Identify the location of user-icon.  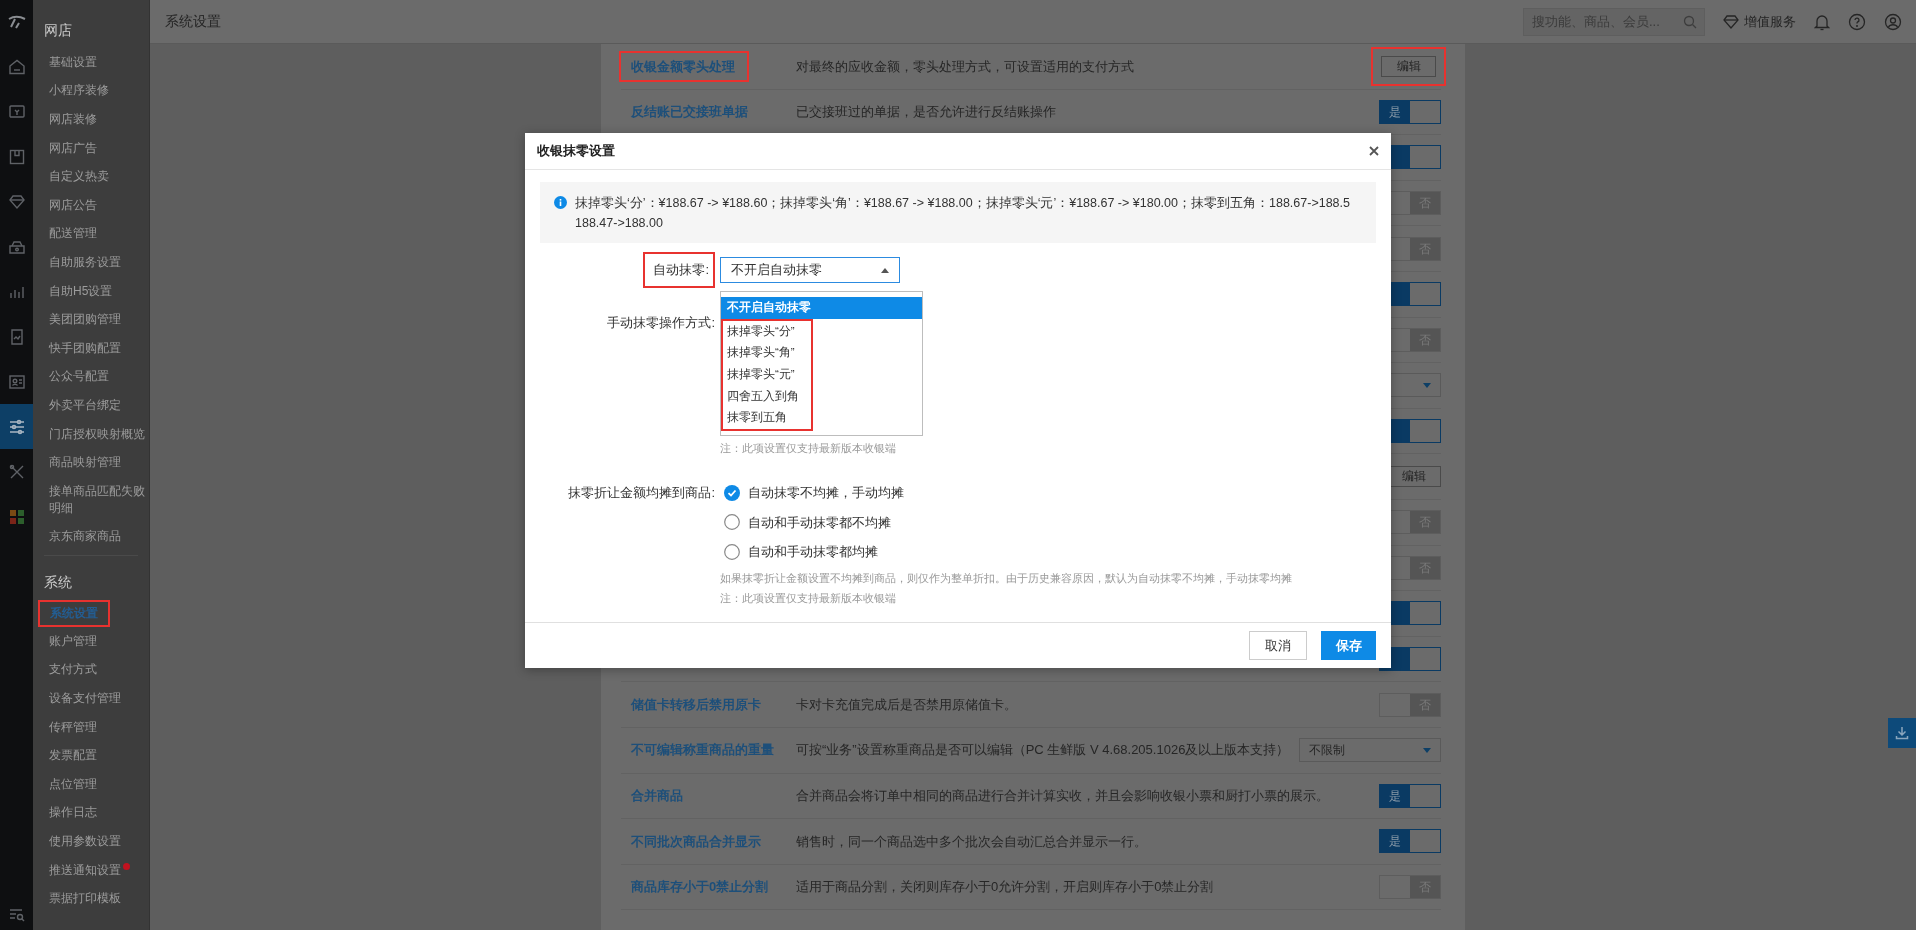
(1893, 21).